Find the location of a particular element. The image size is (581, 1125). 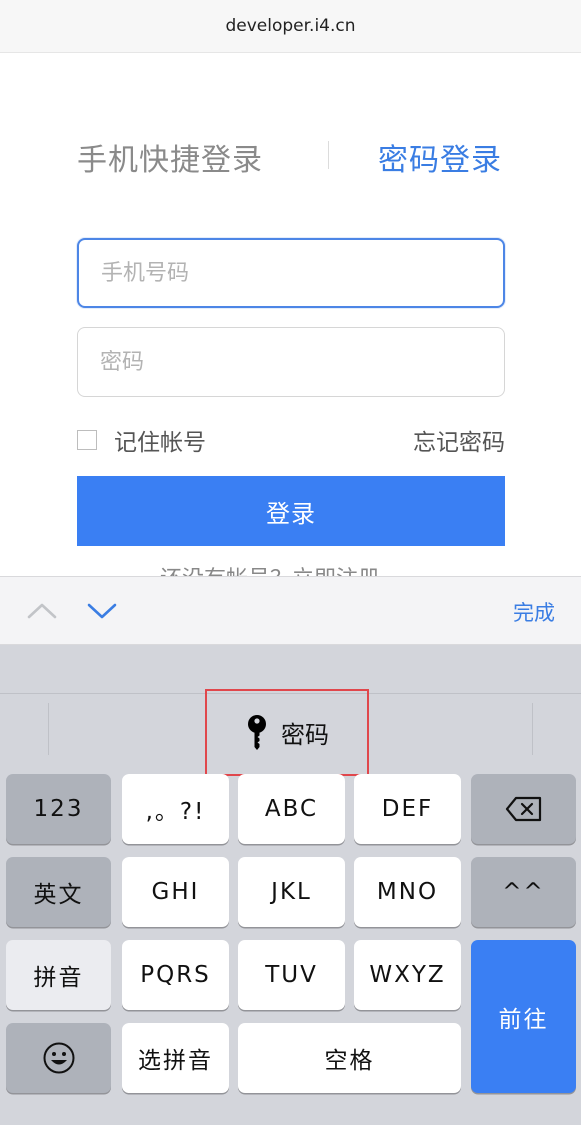

login-tabs: 手机快捷登录 密码登录 is located at coordinates (290, 155).